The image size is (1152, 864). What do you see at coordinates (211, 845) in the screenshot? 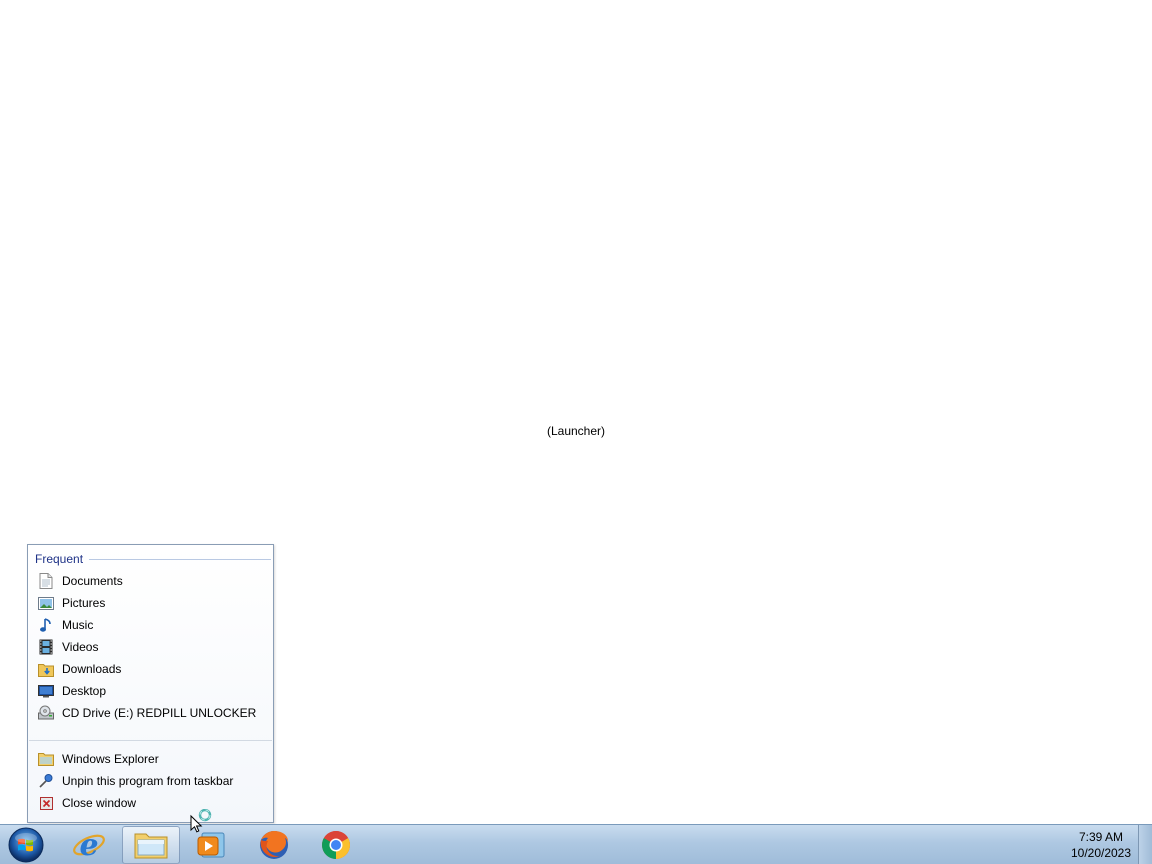
I see `media-player-icon` at bounding box center [211, 845].